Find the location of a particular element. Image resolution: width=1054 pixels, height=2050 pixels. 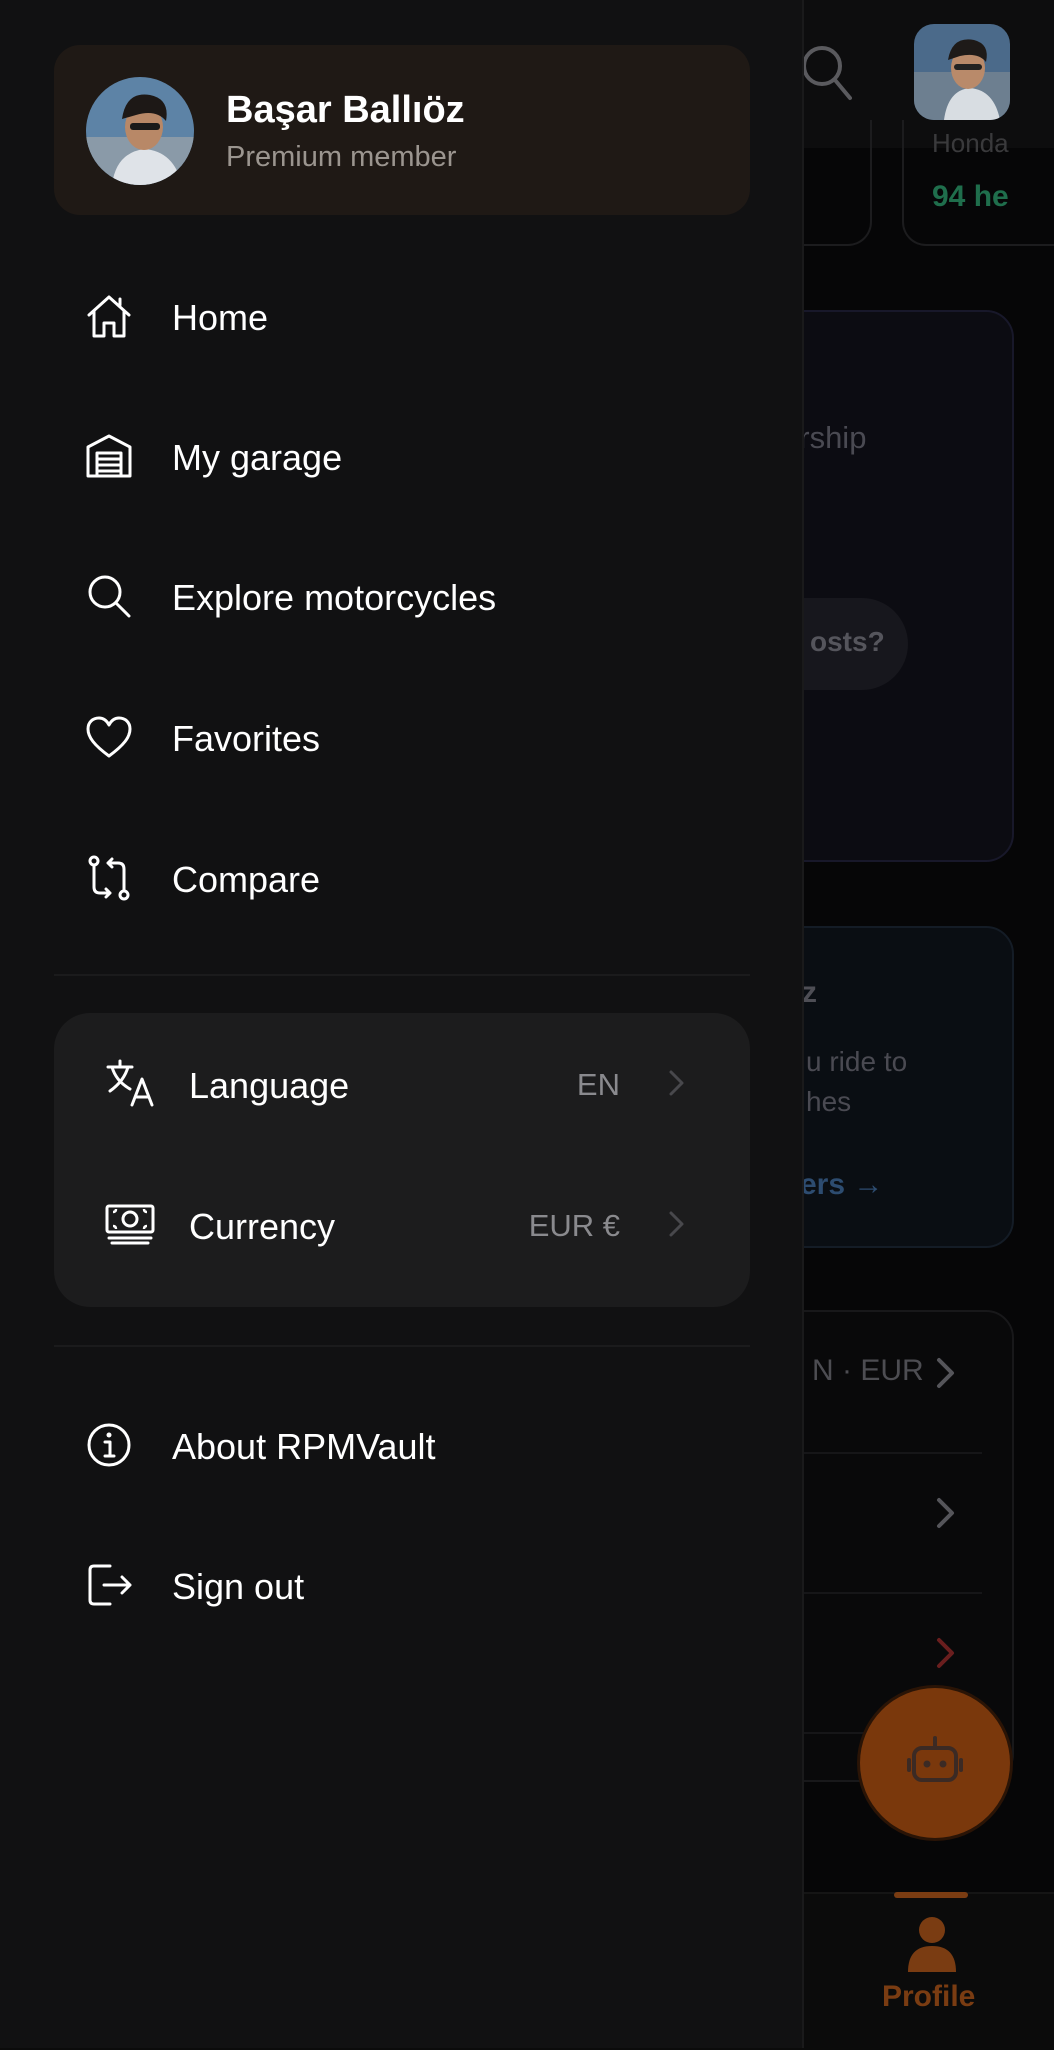

header-avatar-button is located at coordinates (962, 72).